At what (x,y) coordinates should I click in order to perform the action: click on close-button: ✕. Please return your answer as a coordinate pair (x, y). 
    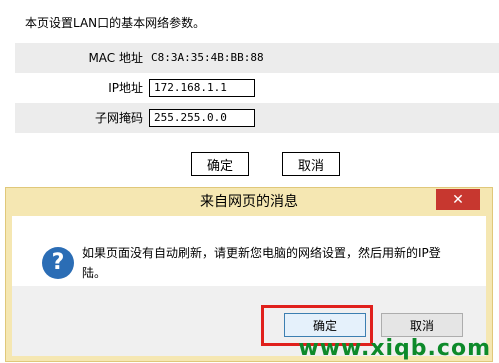
    Looking at the image, I should click on (458, 199).